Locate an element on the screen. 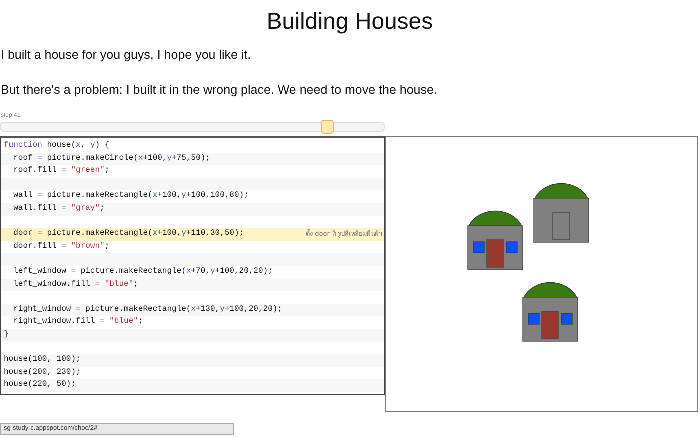 The height and width of the screenshot is (438, 700). code-line: door.fill = "brown"; is located at coordinates (61, 246).